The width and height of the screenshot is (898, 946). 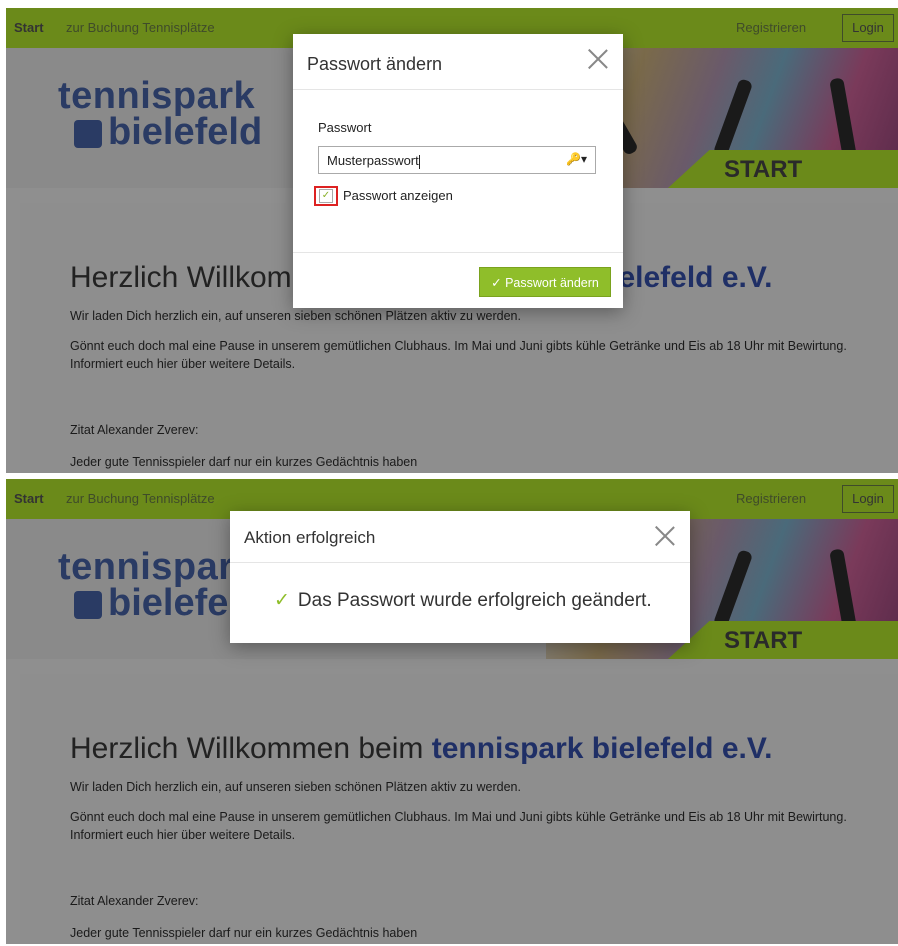 I want to click on site-logo: tennispark bielefeld, so click(x=160, y=114).